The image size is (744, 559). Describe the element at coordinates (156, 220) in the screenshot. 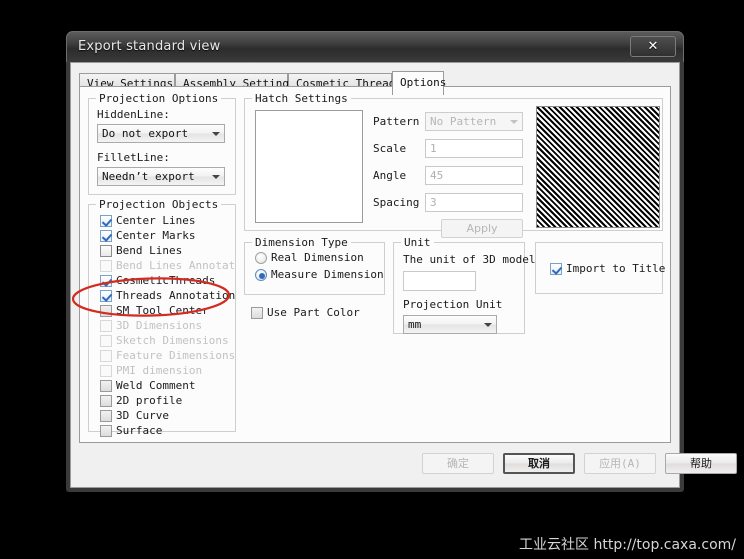

I see `checkbox-label: Center Lines` at that location.